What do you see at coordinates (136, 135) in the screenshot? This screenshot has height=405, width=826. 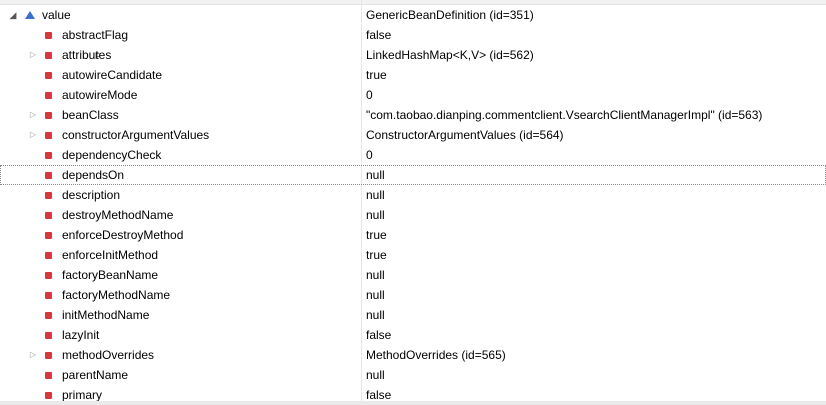 I see `variable-name: constructorArgumentValues` at bounding box center [136, 135].